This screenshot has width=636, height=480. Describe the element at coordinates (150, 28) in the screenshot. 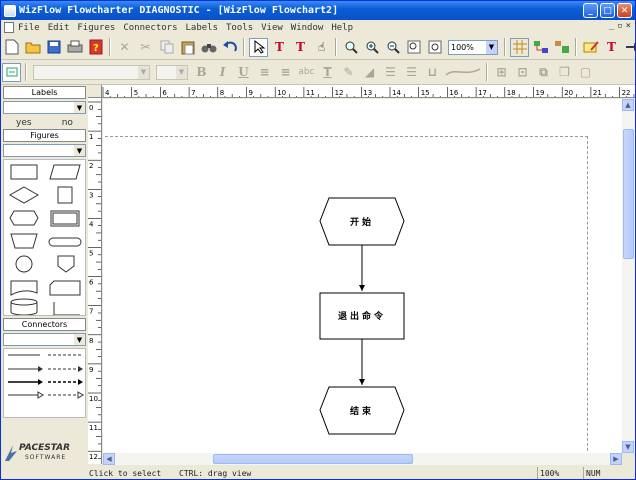

I see `menu-connectors: Connectors` at that location.